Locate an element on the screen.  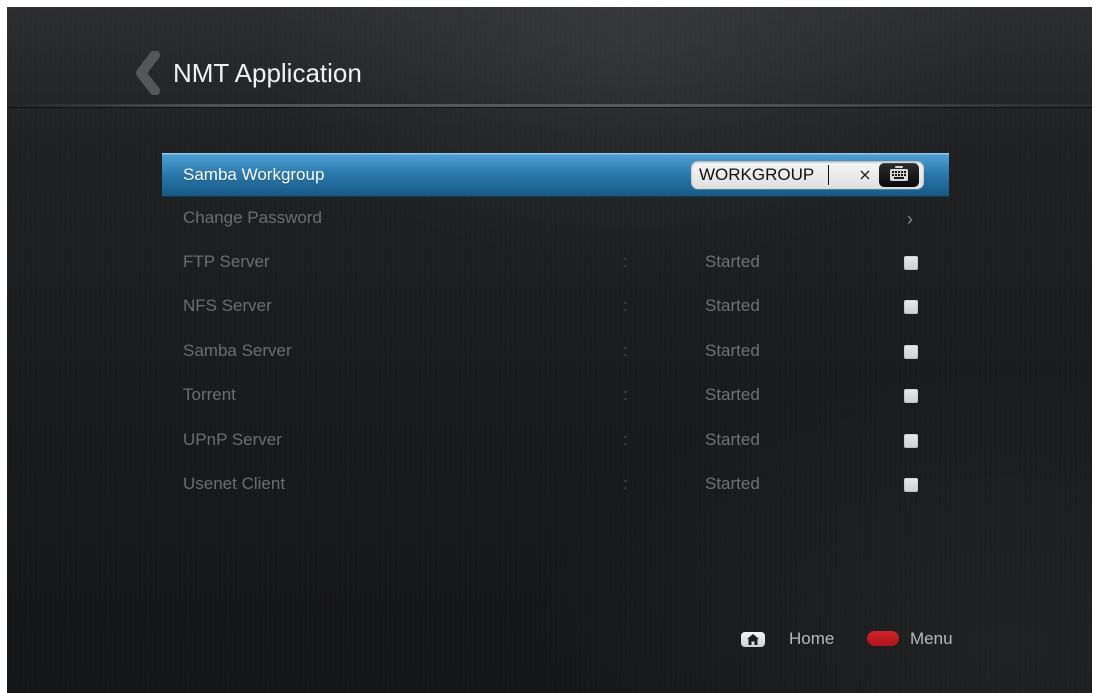
home-hint: Home is located at coordinates (796, 639).